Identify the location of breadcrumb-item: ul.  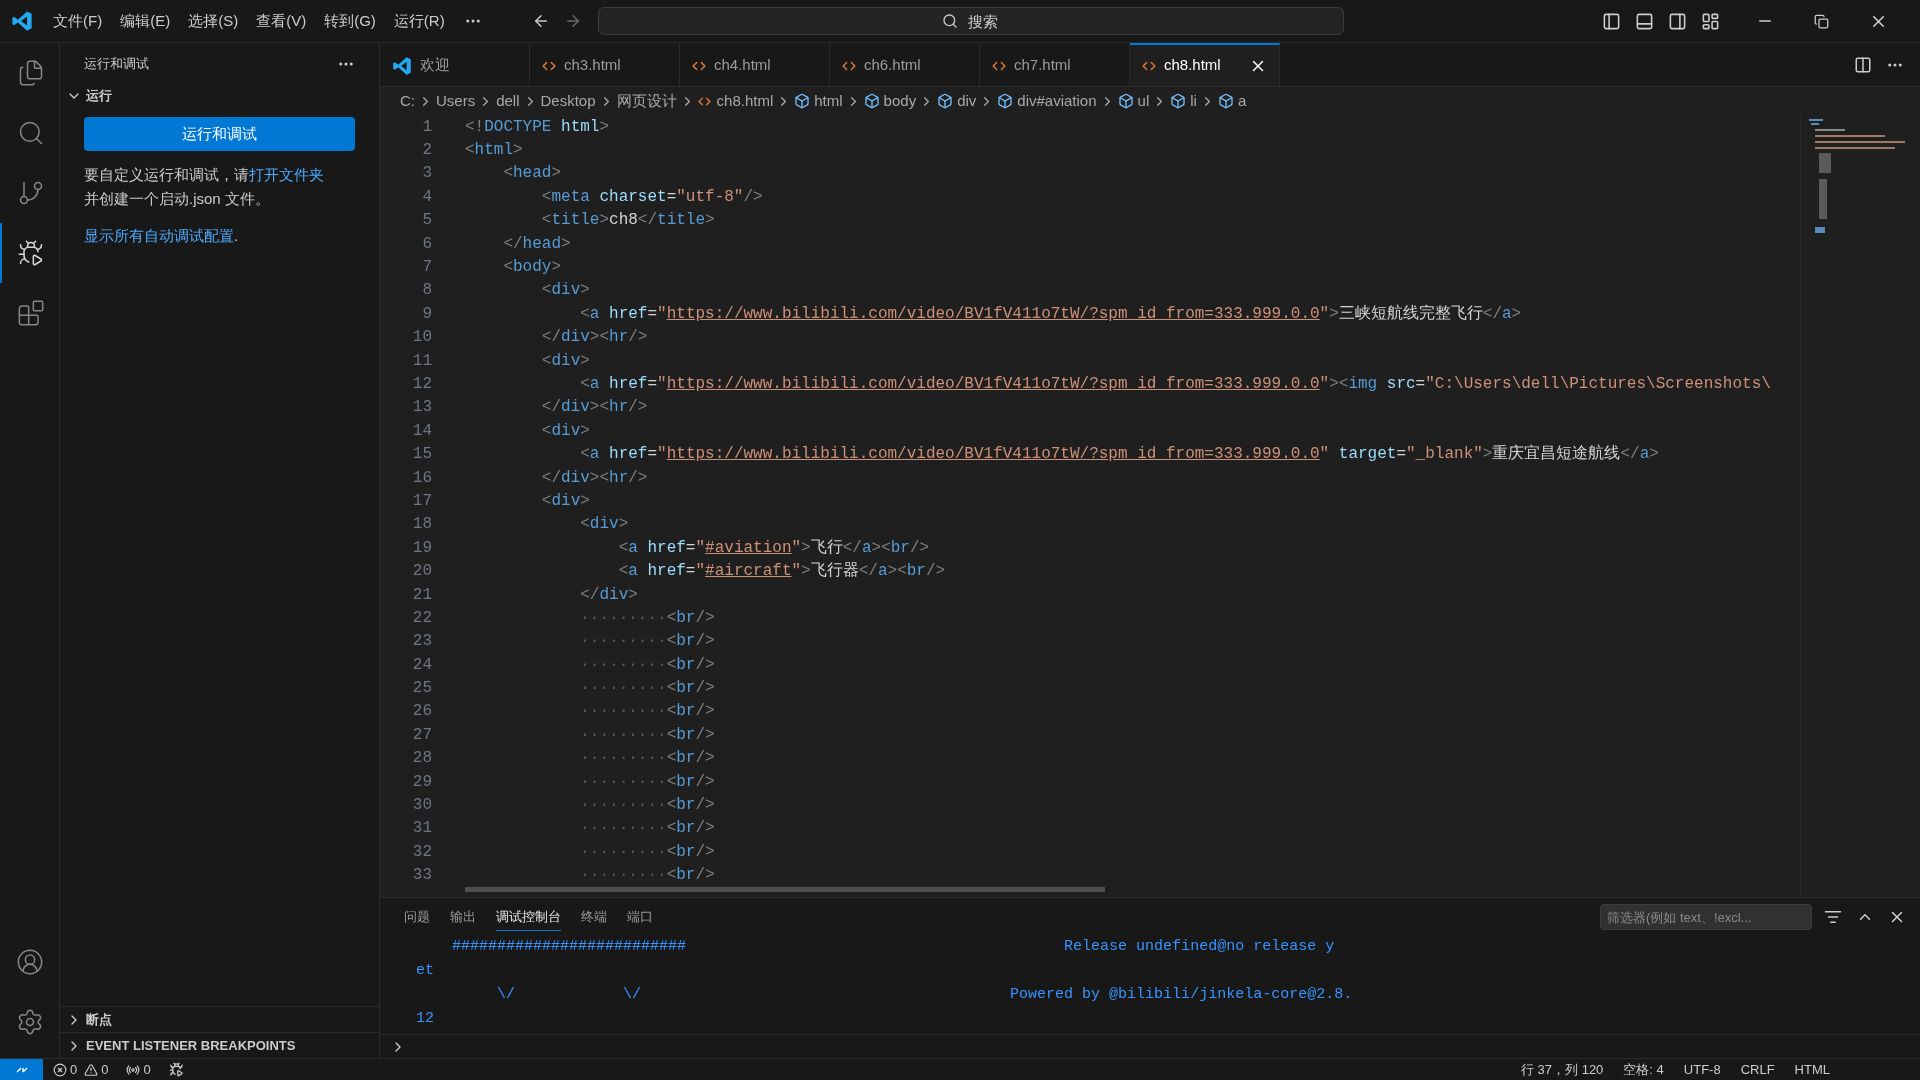
(1143, 101).